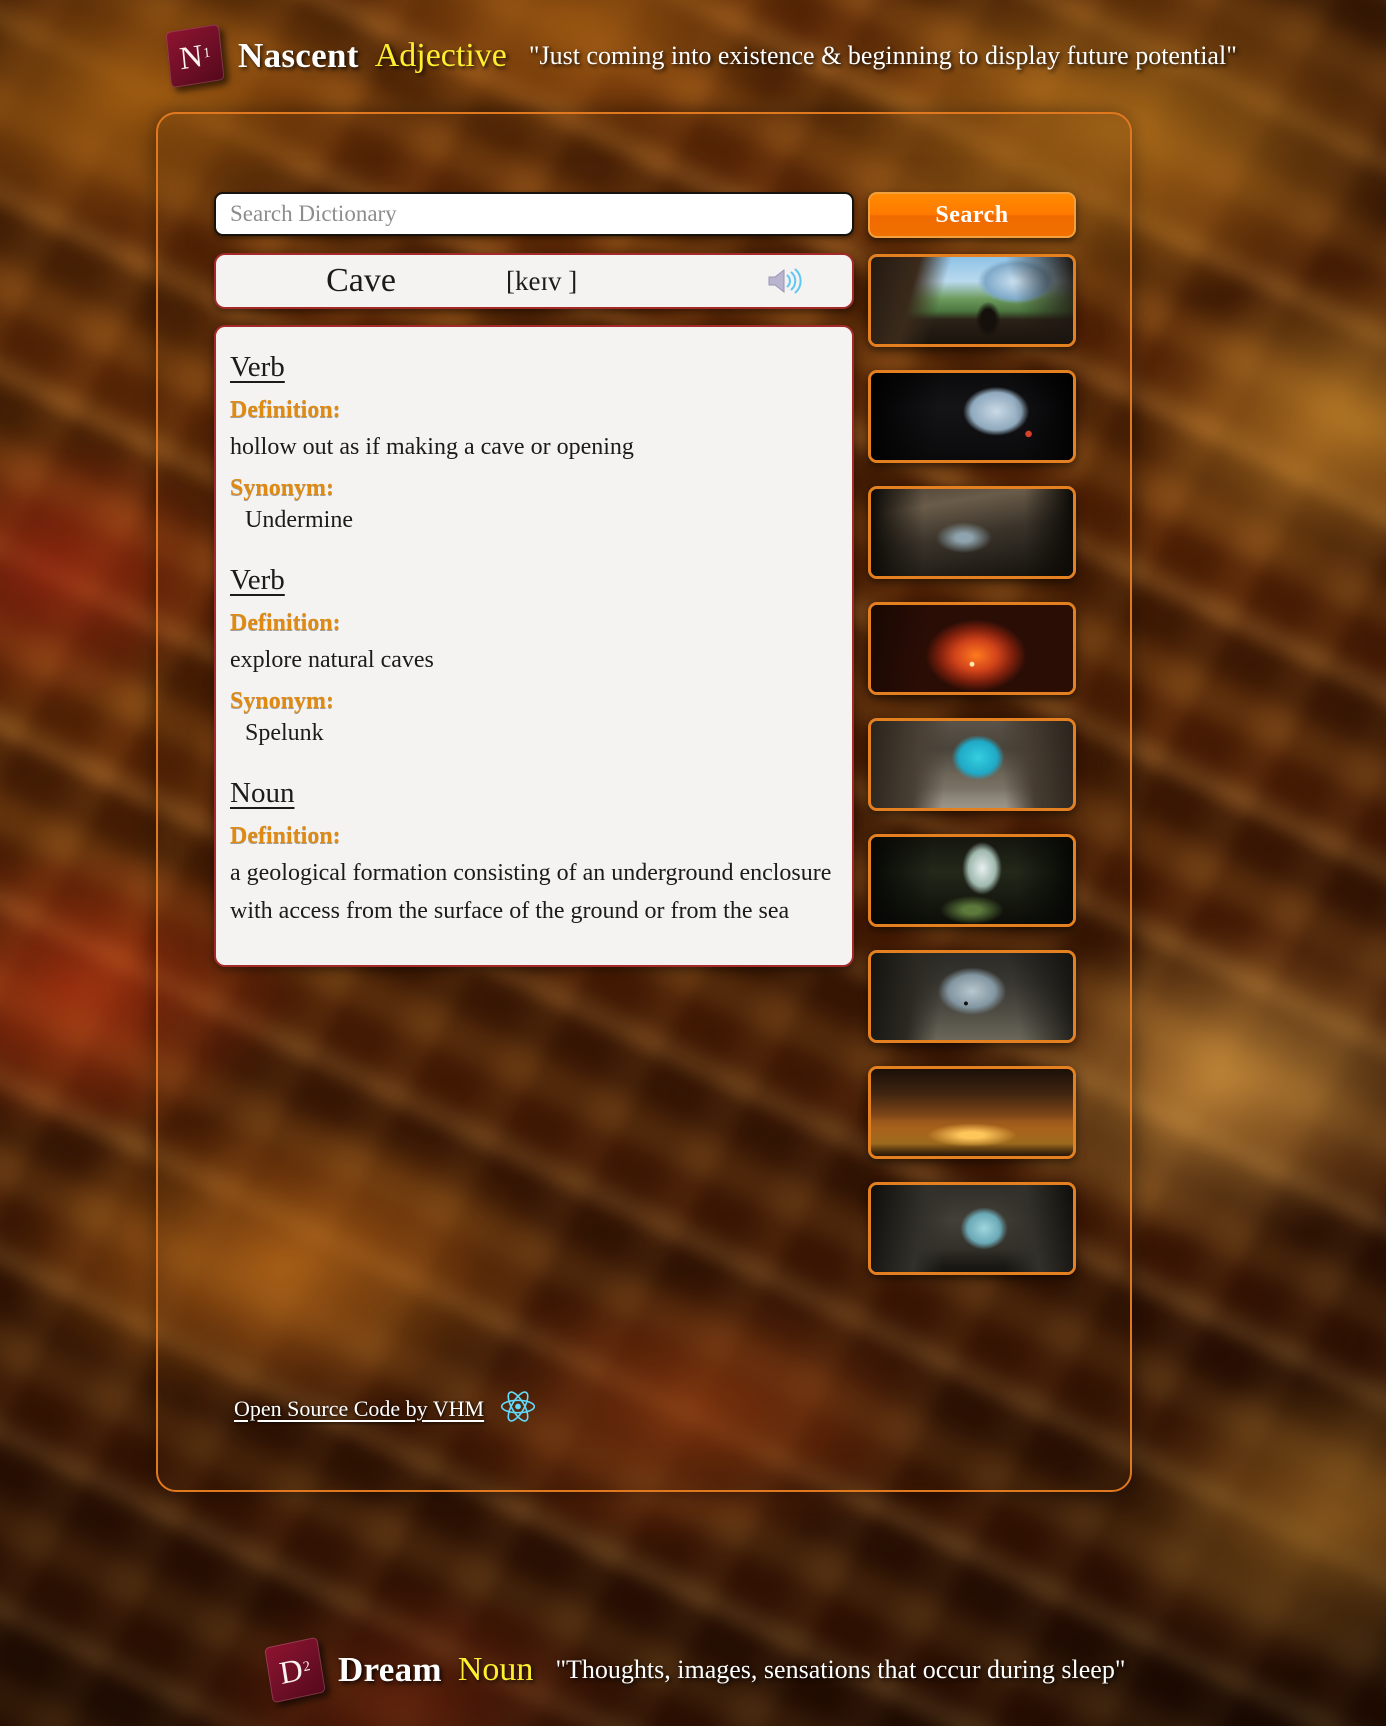  Describe the element at coordinates (542, 280) in the screenshot. I see `phonetic-transcription: [keɪv ]` at that location.